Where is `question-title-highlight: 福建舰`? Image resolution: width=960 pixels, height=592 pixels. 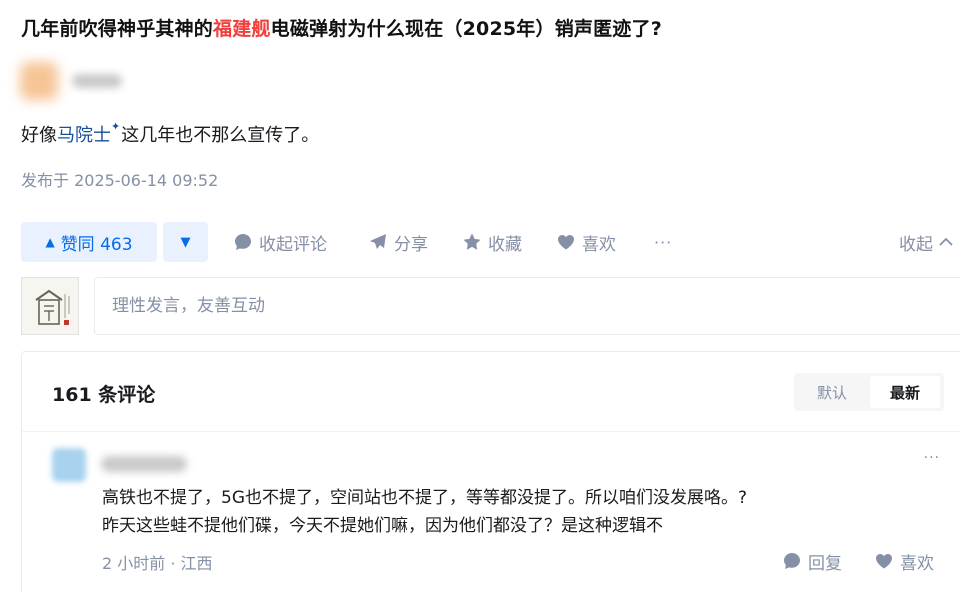
question-title-highlight: 福建舰 is located at coordinates (242, 29).